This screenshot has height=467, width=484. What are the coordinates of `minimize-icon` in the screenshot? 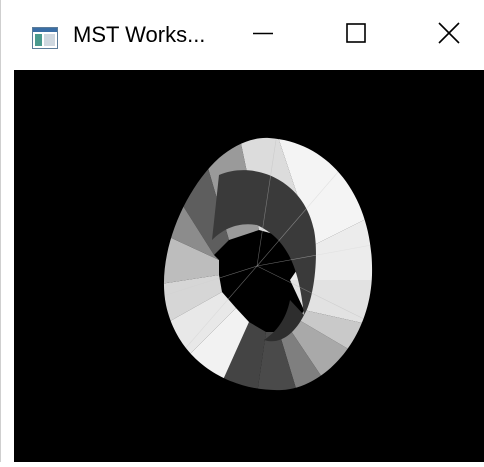 It's located at (263, 35).